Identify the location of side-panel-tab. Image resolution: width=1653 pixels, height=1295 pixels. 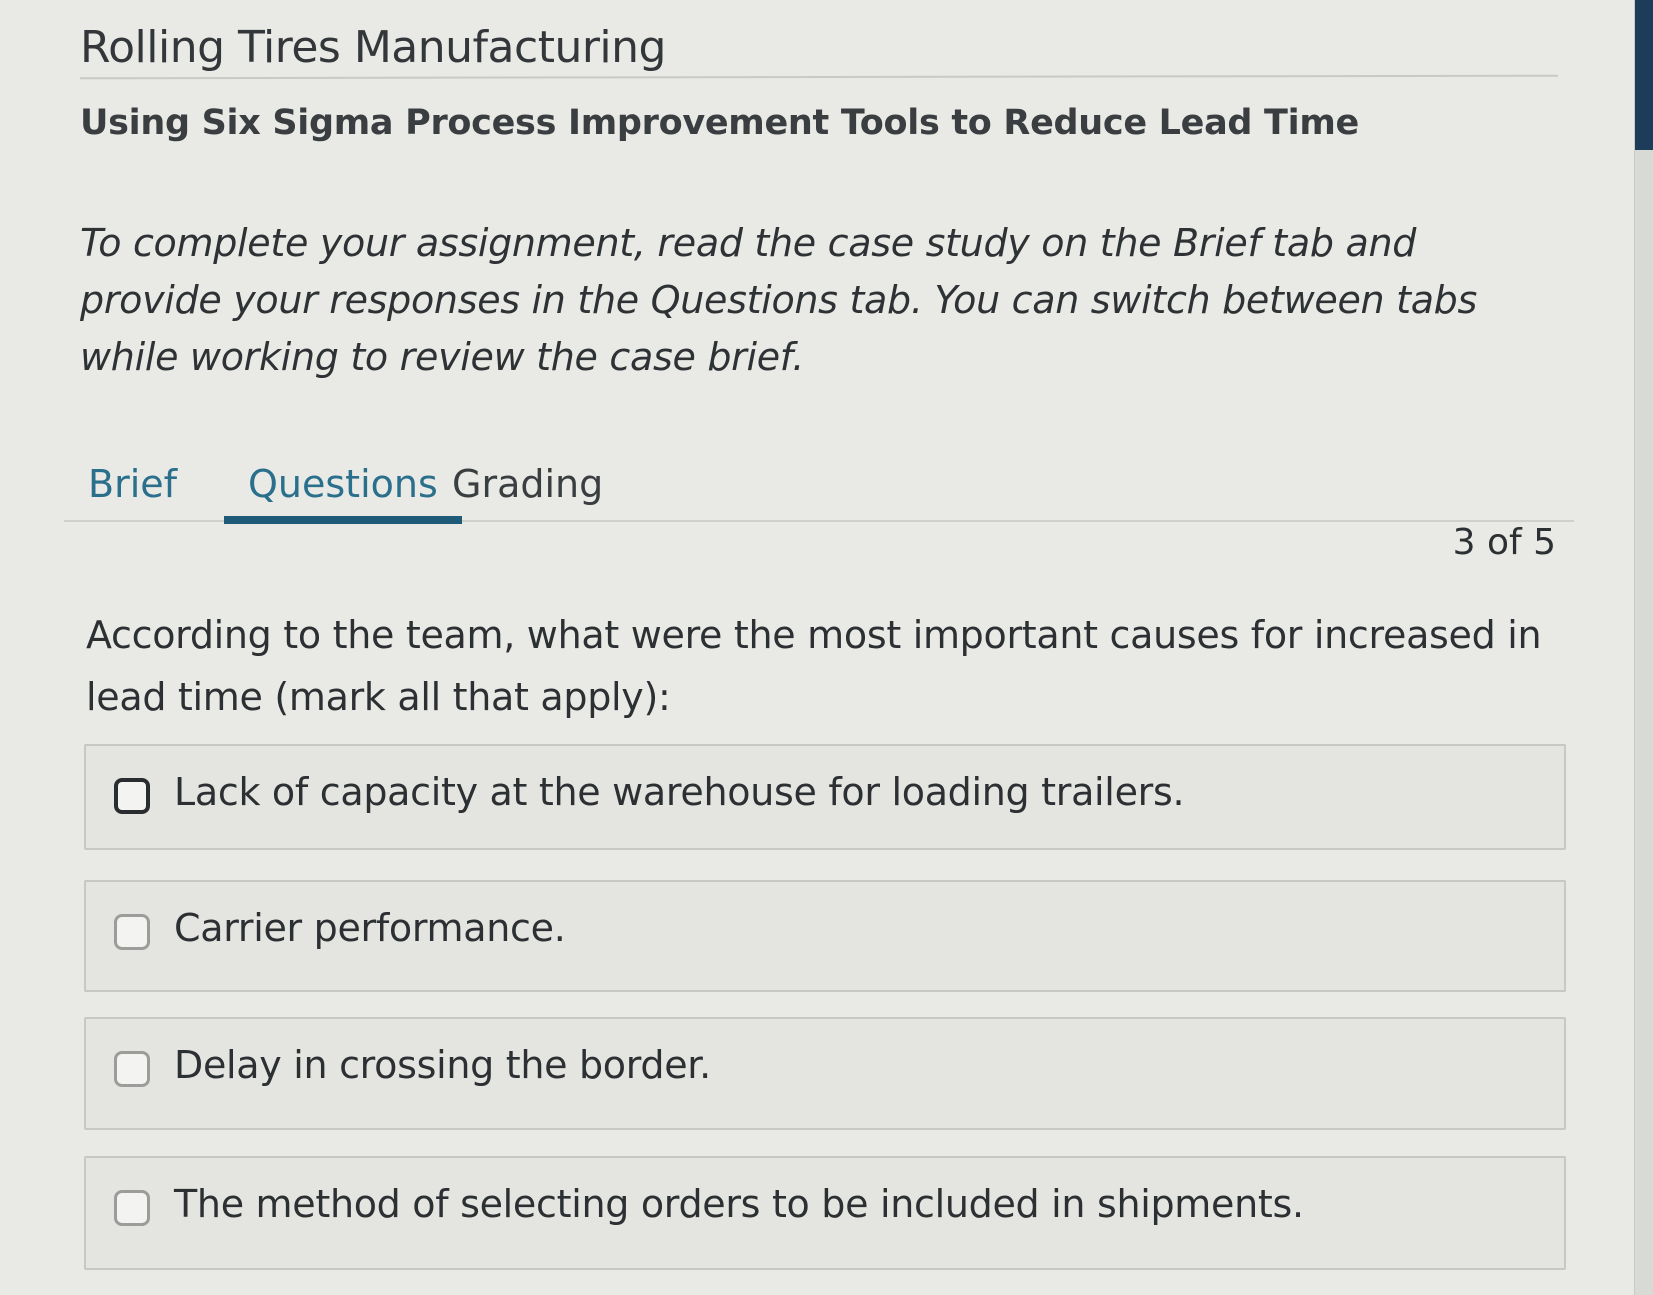
(1644, 75).